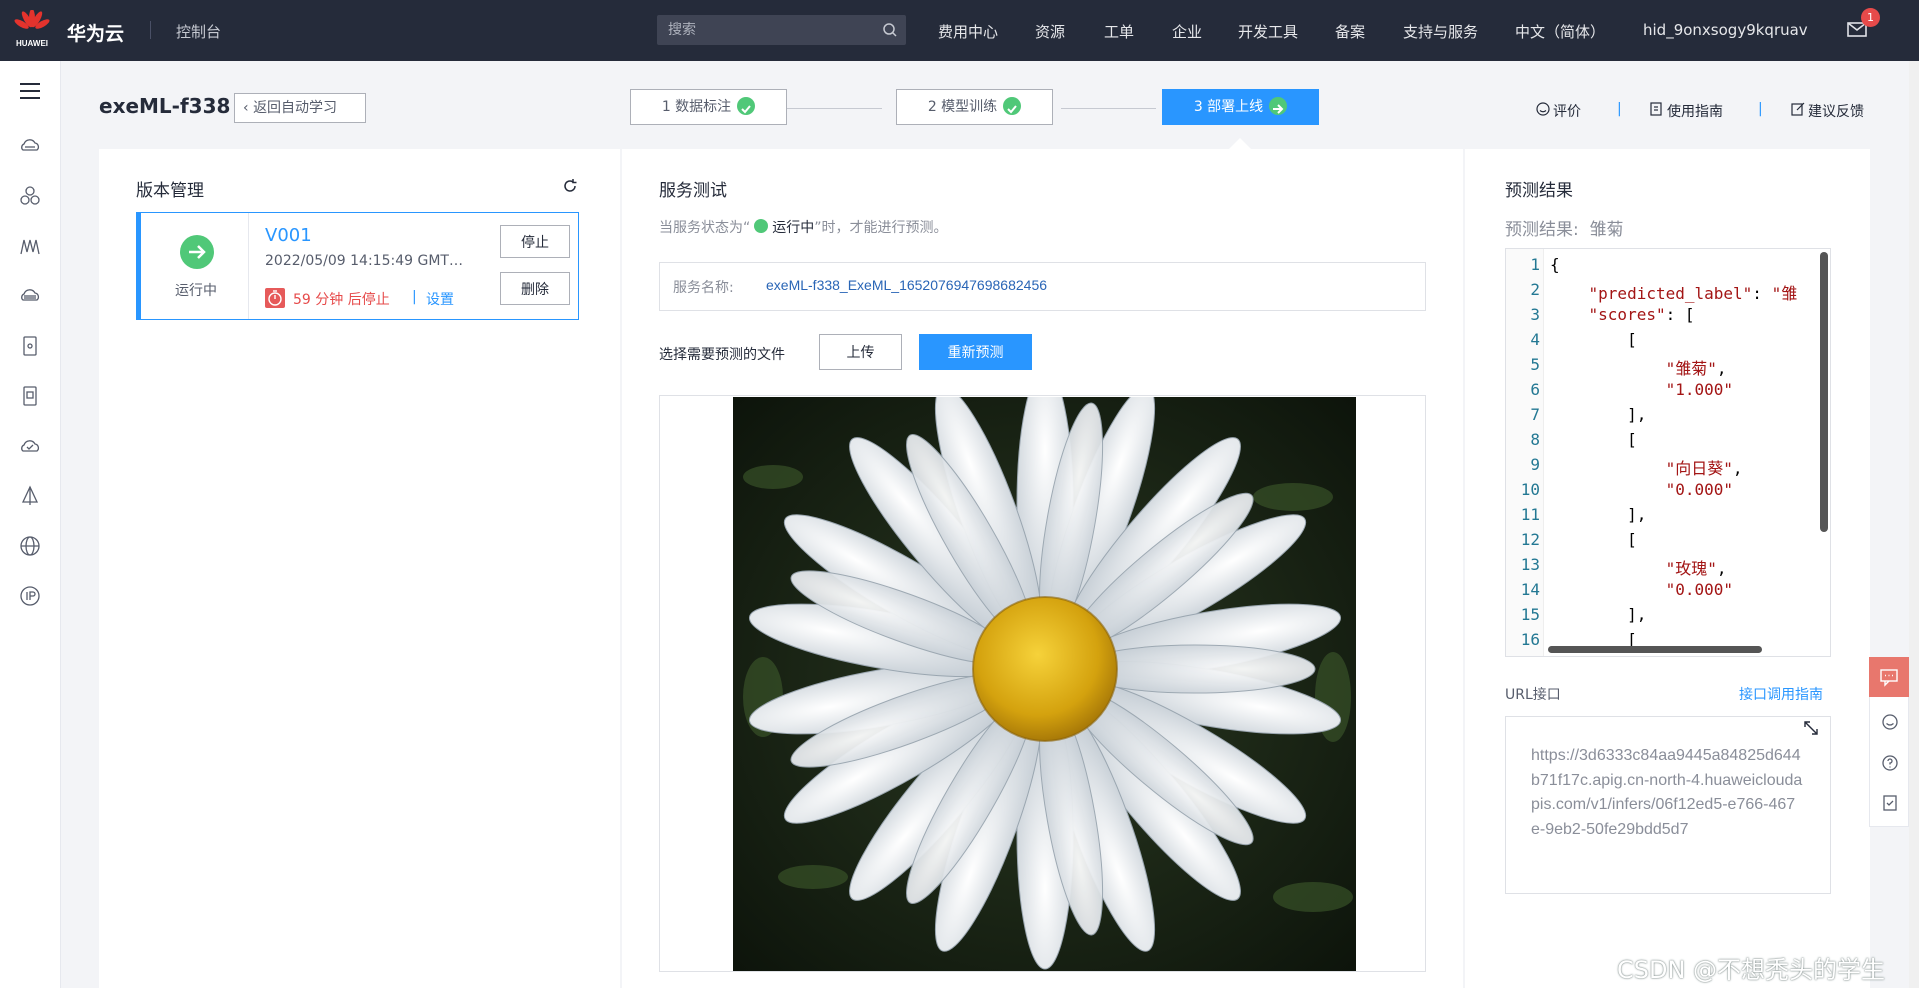 The width and height of the screenshot is (1919, 988). Describe the element at coordinates (881, 228) in the screenshot. I see `hint-suffix: ”时，才能进行预测。` at that location.